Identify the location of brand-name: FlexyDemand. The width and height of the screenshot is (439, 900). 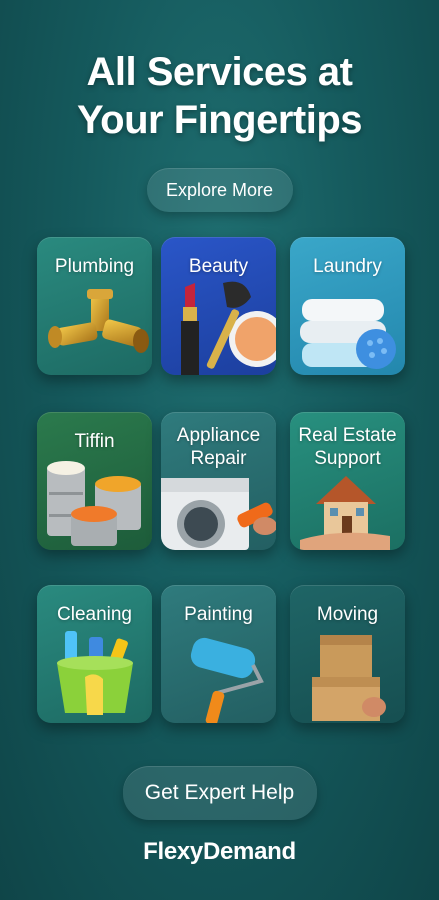
(219, 851).